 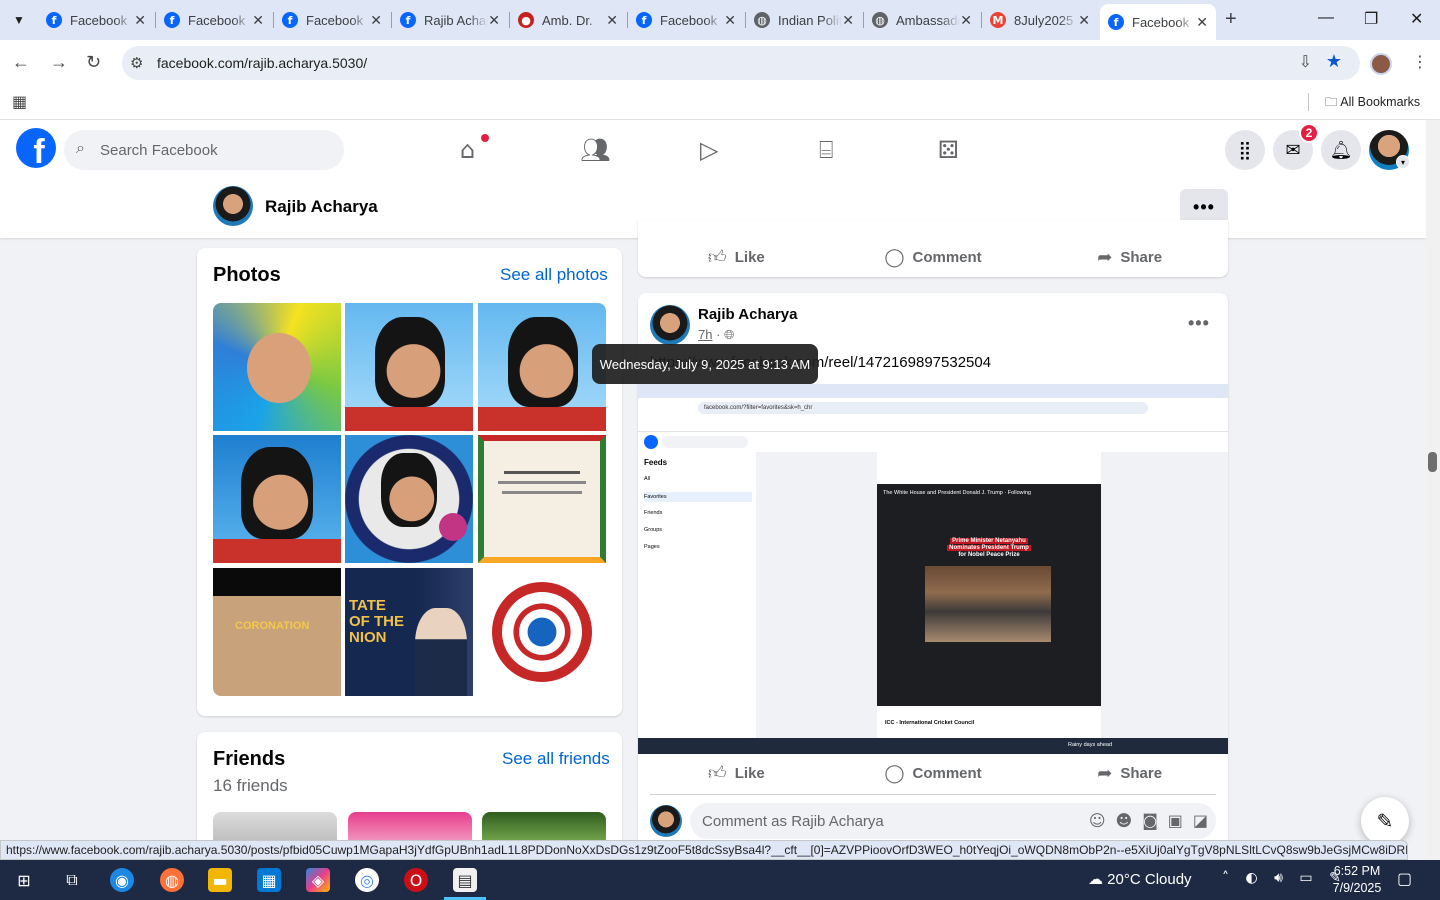 What do you see at coordinates (59, 62) in the screenshot?
I see `forward-arrow-icon: →` at bounding box center [59, 62].